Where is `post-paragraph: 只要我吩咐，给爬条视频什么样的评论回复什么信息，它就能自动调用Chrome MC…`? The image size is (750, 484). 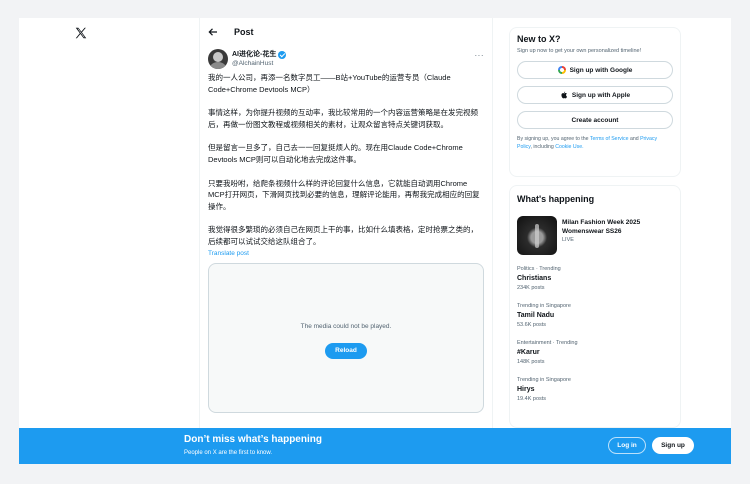 post-paragraph: 只要我吩咐，给爬条视频什么样的评论回复什么信息，它就能自动调用Chrome MC… is located at coordinates (344, 194).